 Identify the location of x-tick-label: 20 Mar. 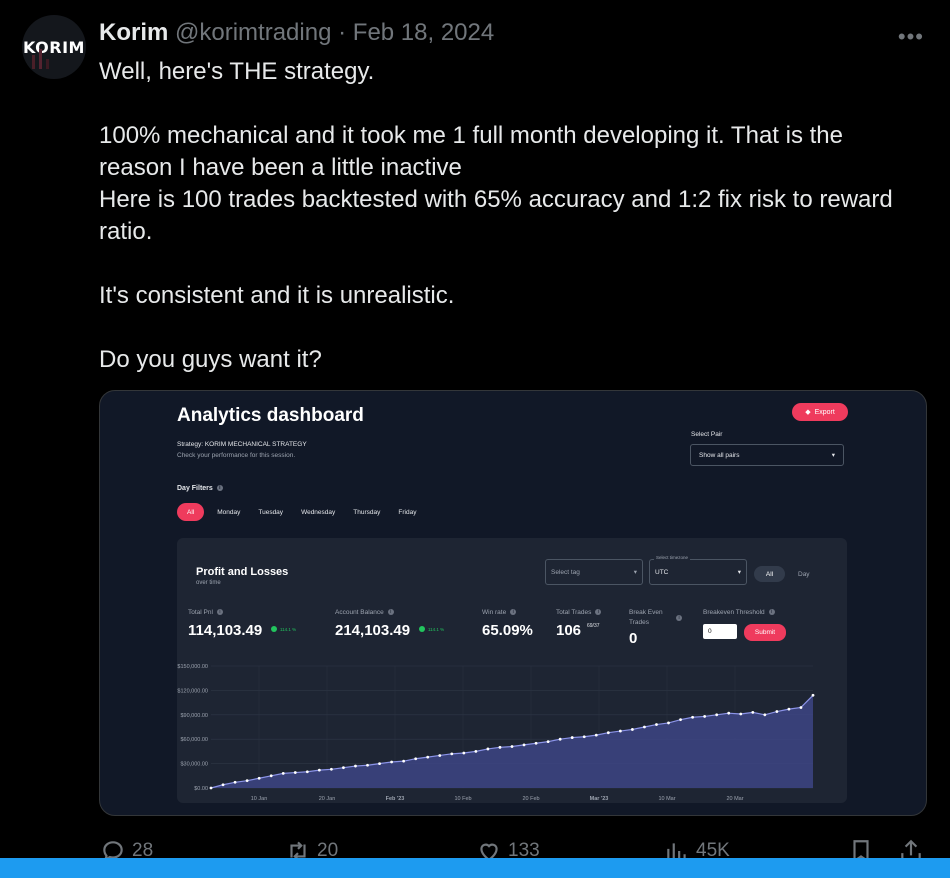
(734, 799).